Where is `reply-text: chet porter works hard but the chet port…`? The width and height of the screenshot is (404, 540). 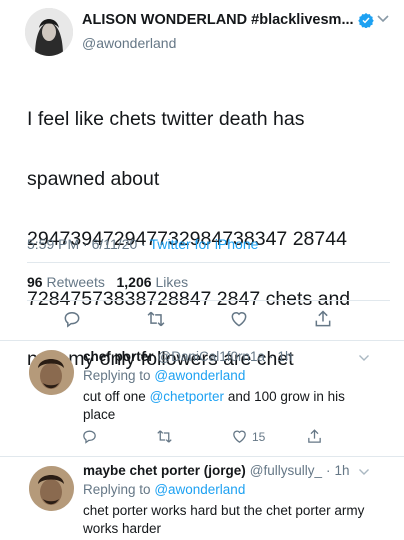 reply-text: chet porter works hard but the chet port… is located at coordinates (224, 519).